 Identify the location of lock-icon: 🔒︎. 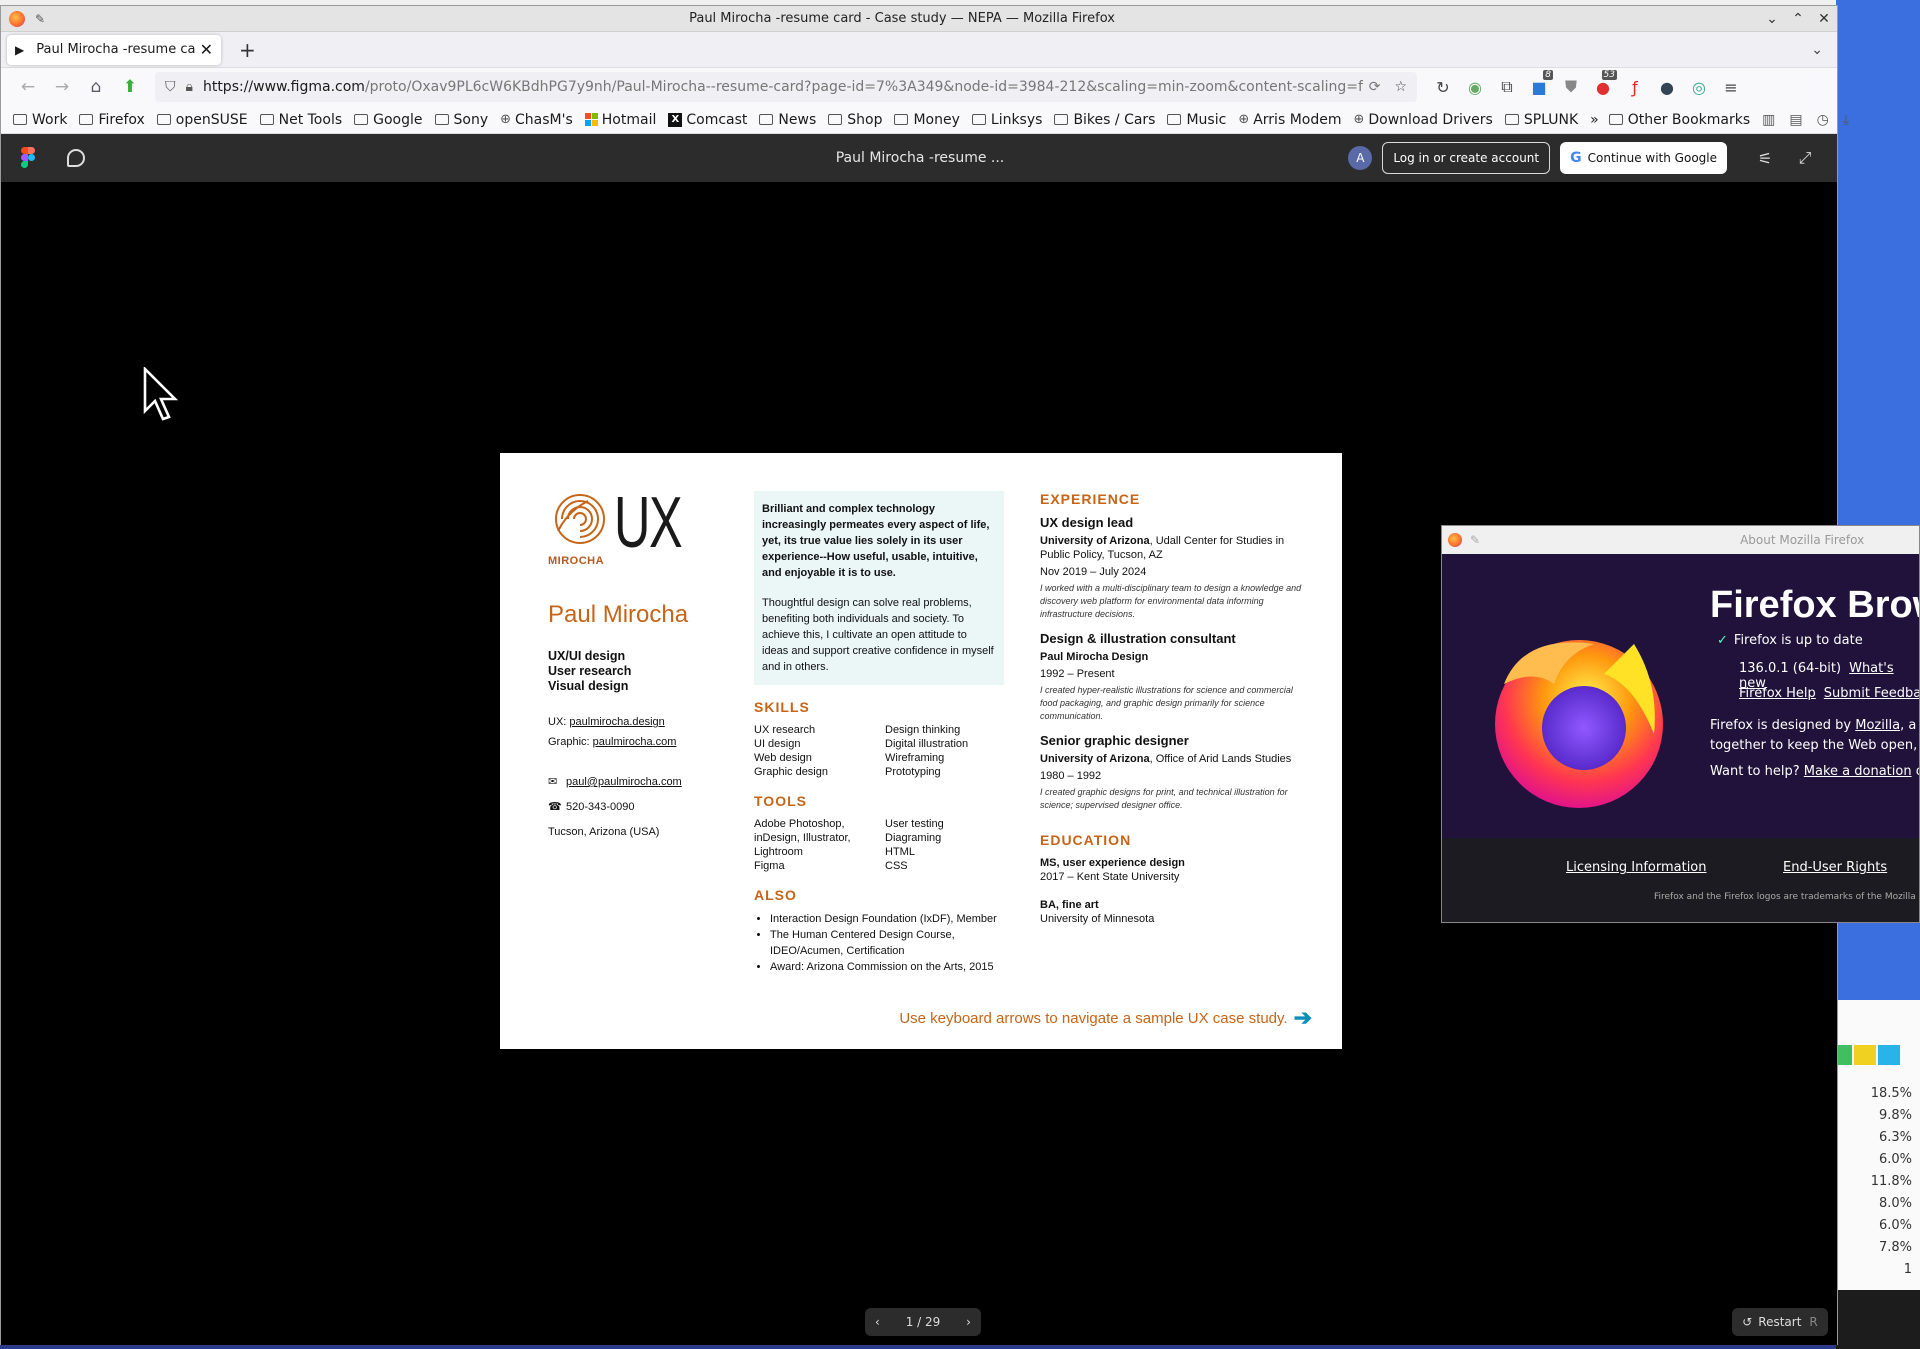
(189, 87).